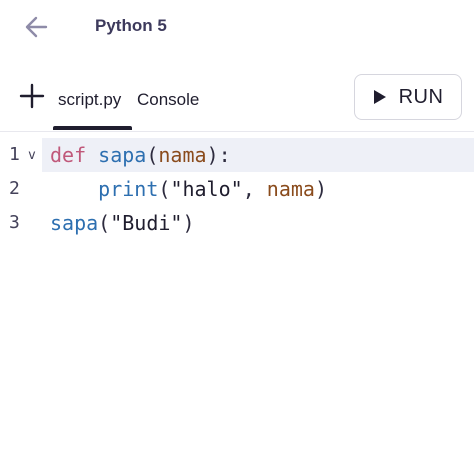 This screenshot has height=454, width=474. I want to click on indent-token, so click(74, 189).